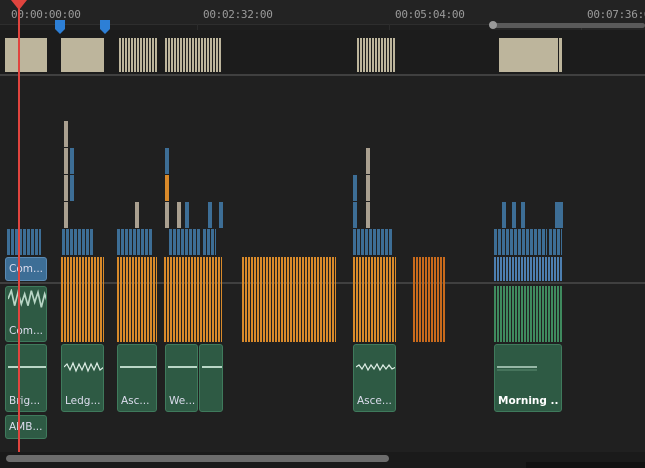 Image resolution: width=645 pixels, height=468 pixels. I want to click on audio-clip, so click(211, 378).